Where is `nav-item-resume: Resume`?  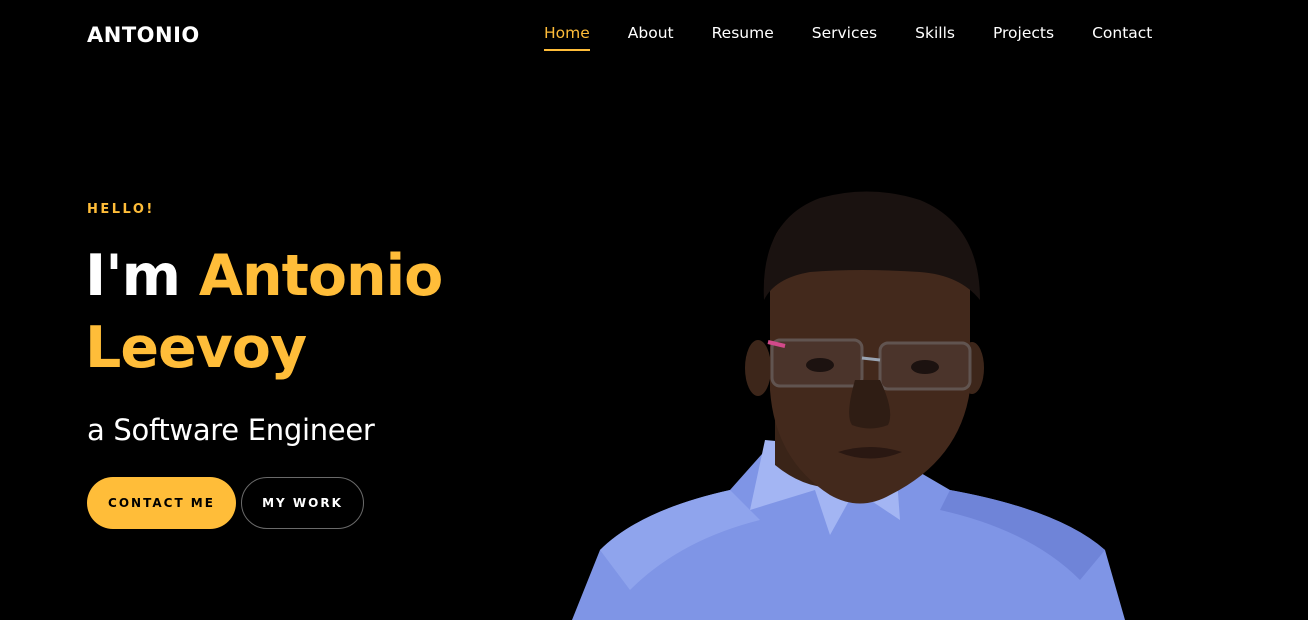
nav-item-resume: Resume is located at coordinates (743, 33).